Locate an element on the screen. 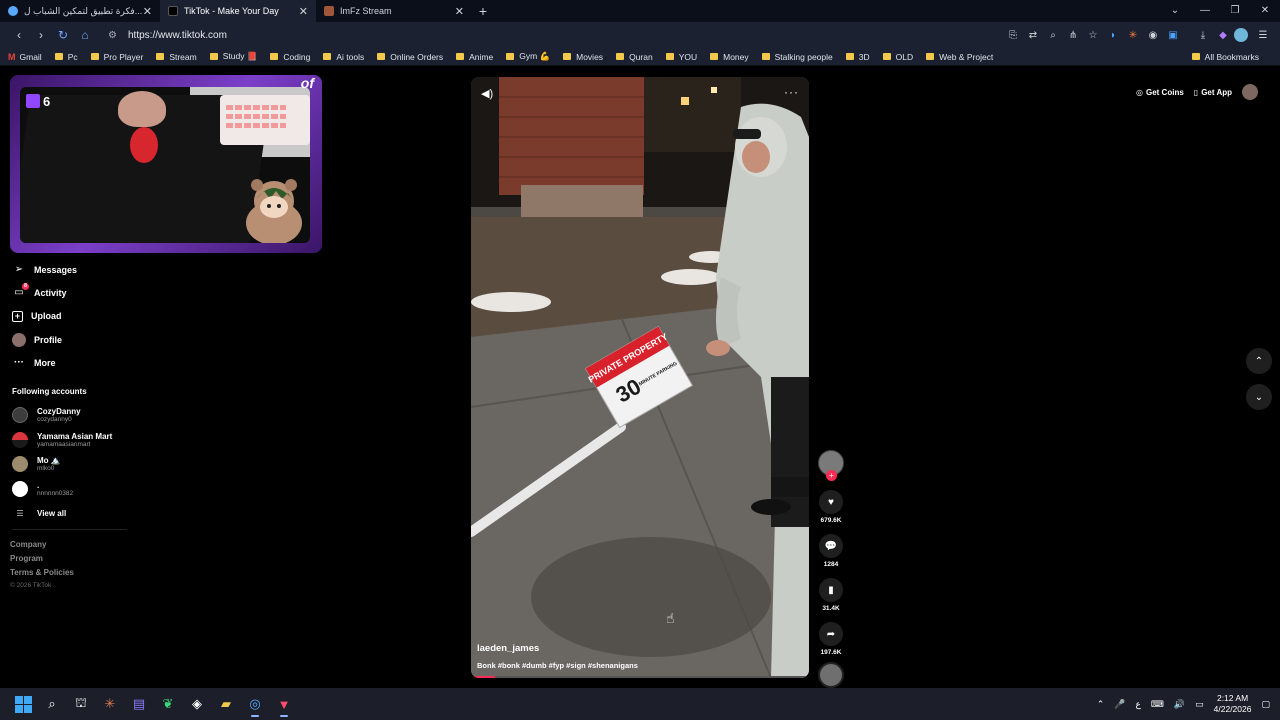  clock: 2:12 AM 4/22/2026 is located at coordinates (1233, 704).